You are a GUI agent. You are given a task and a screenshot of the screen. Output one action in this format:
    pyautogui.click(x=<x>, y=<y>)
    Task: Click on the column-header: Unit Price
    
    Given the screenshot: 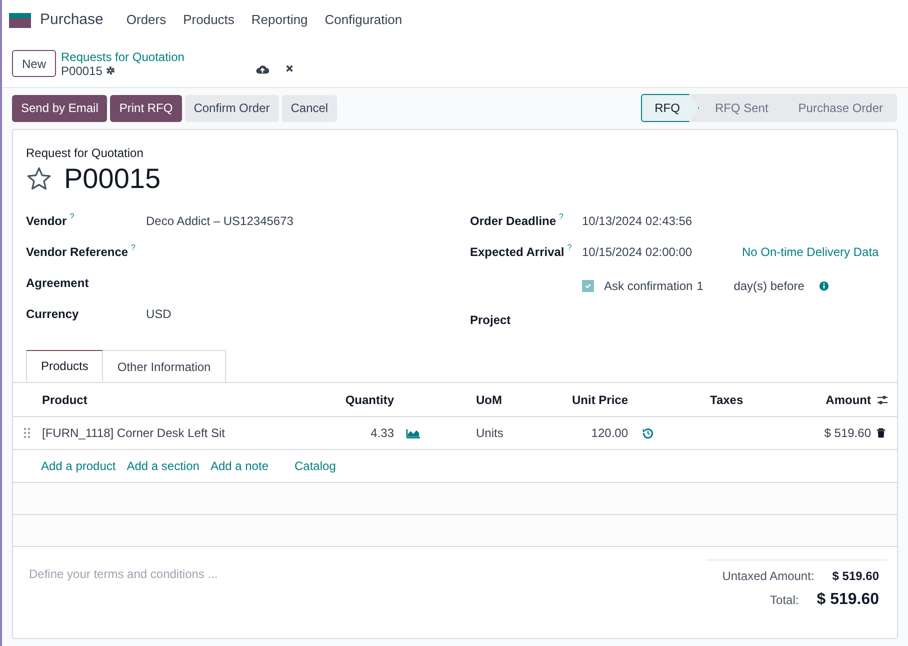 What is the action you would take?
    pyautogui.click(x=597, y=399)
    